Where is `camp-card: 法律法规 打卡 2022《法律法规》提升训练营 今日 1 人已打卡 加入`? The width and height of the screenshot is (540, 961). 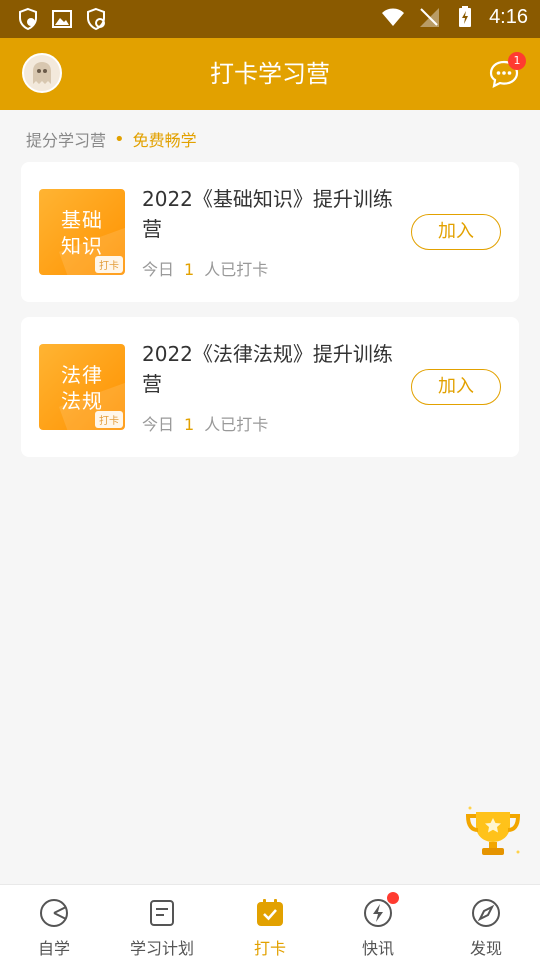
camp-card: 法律法规 打卡 2022《法律法规》提升训练营 今日 1 人已打卡 加入 is located at coordinates (270, 387).